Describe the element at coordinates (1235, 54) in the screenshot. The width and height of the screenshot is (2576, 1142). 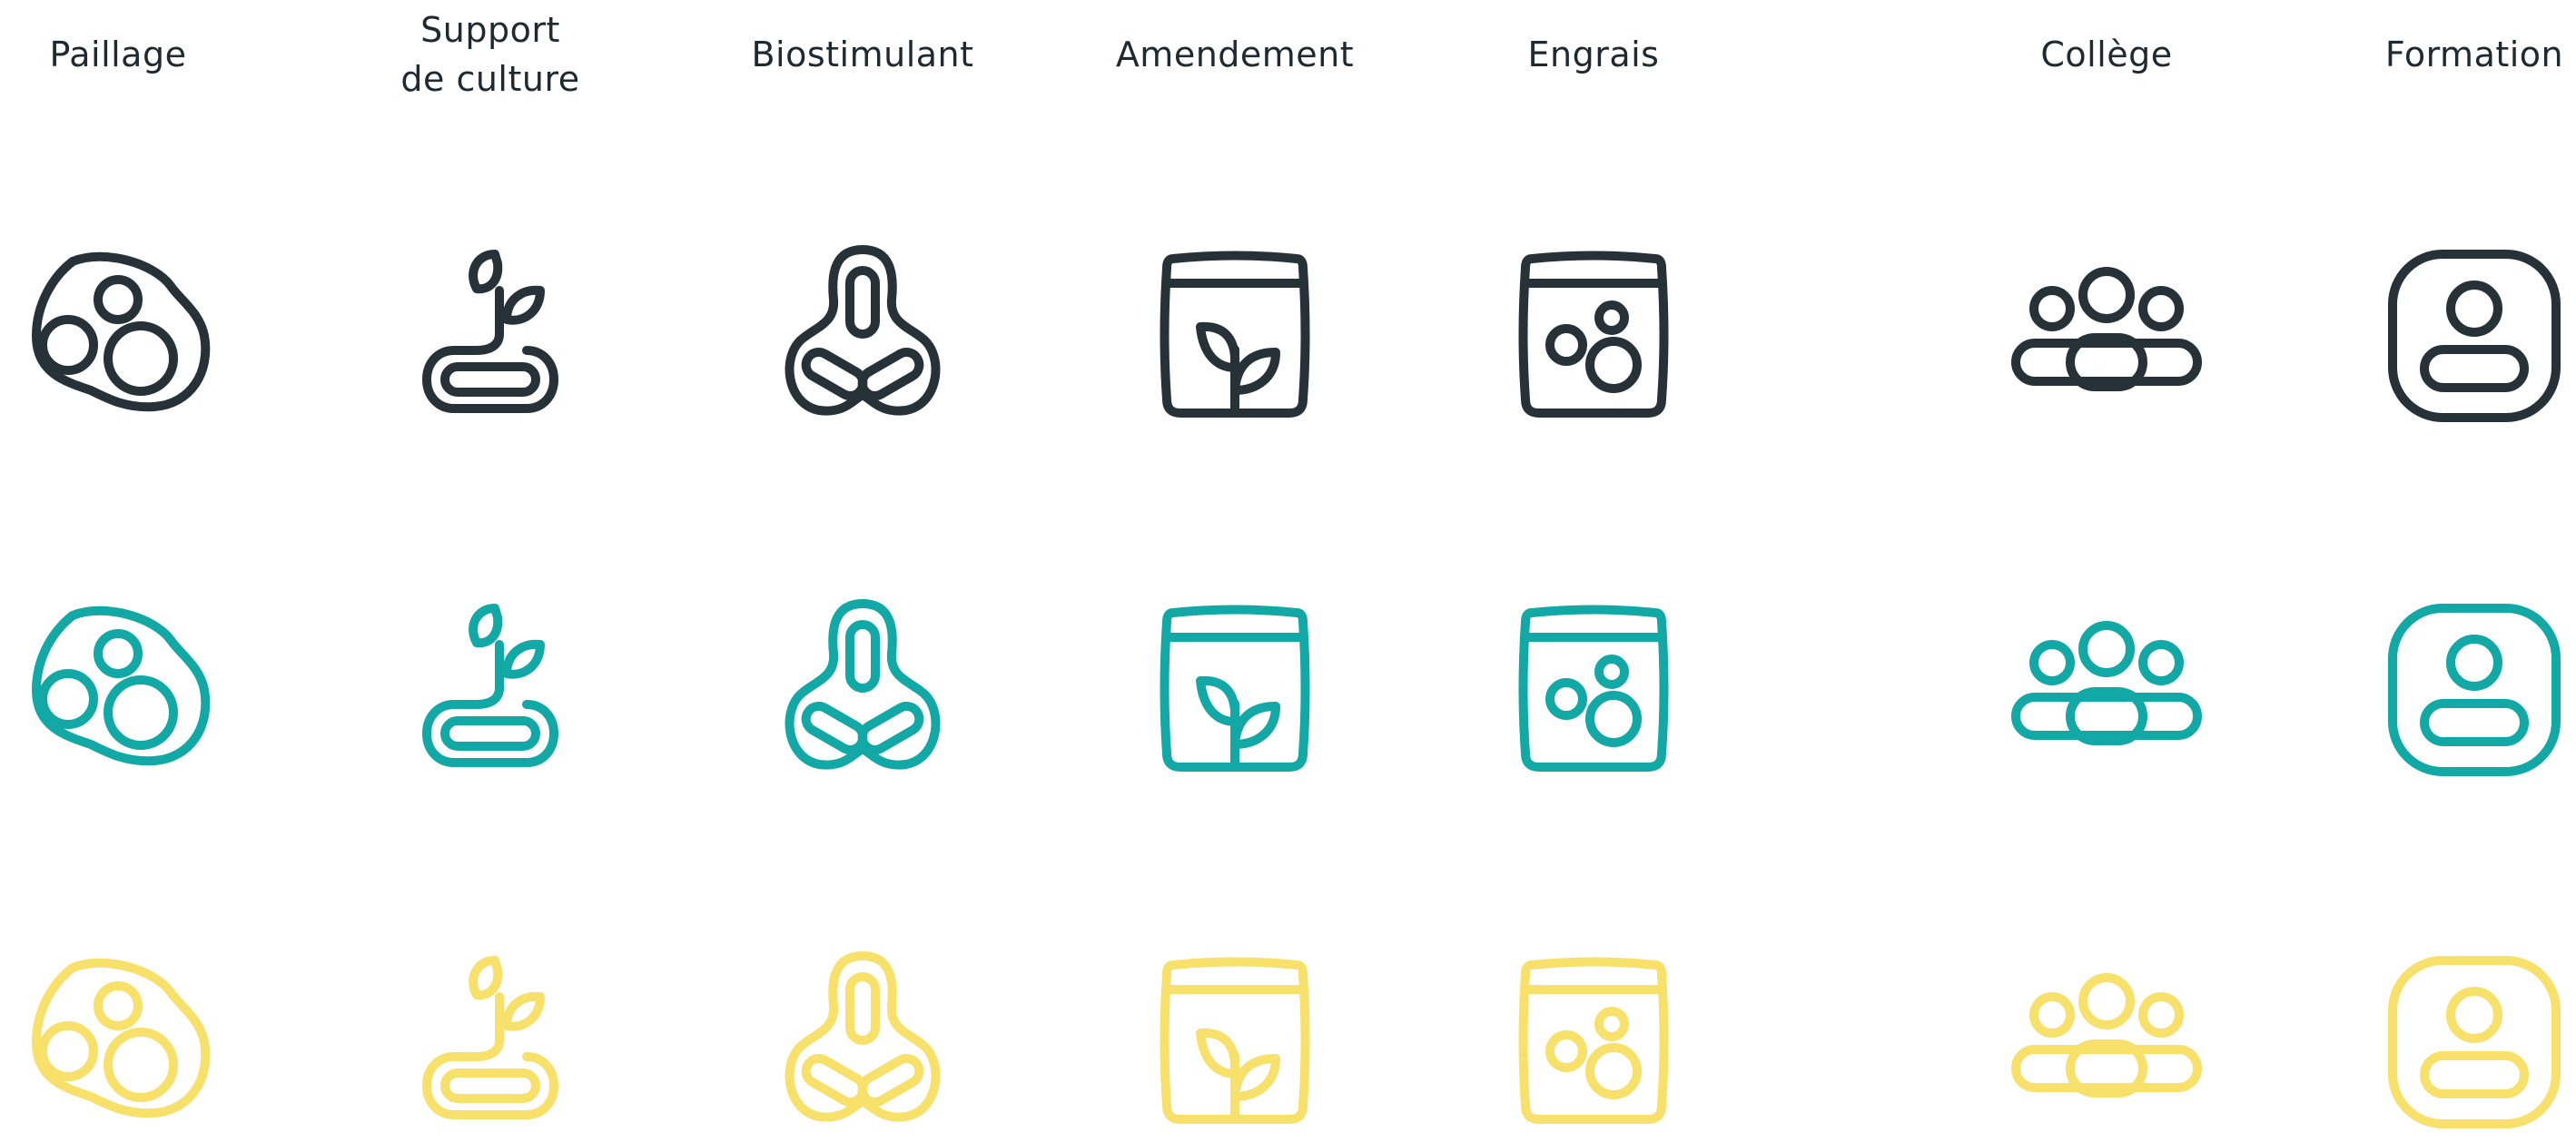
I see `column-label-amendement: Amendement` at that location.